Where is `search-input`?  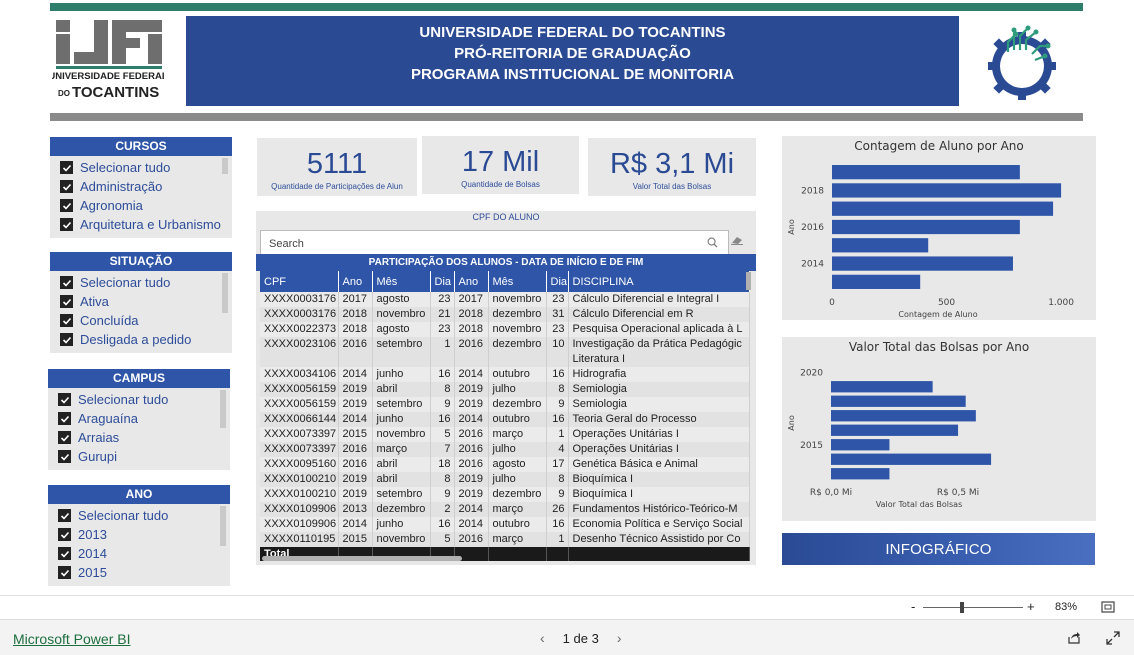 search-input is located at coordinates (479, 244).